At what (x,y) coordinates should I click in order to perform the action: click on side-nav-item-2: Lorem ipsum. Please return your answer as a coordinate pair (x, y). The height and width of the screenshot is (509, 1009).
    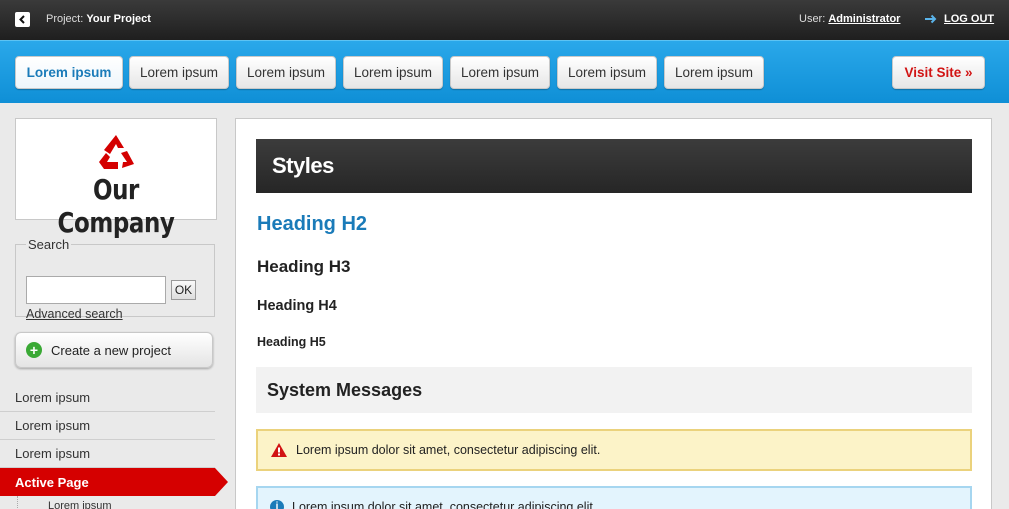
    Looking at the image, I should click on (107, 426).